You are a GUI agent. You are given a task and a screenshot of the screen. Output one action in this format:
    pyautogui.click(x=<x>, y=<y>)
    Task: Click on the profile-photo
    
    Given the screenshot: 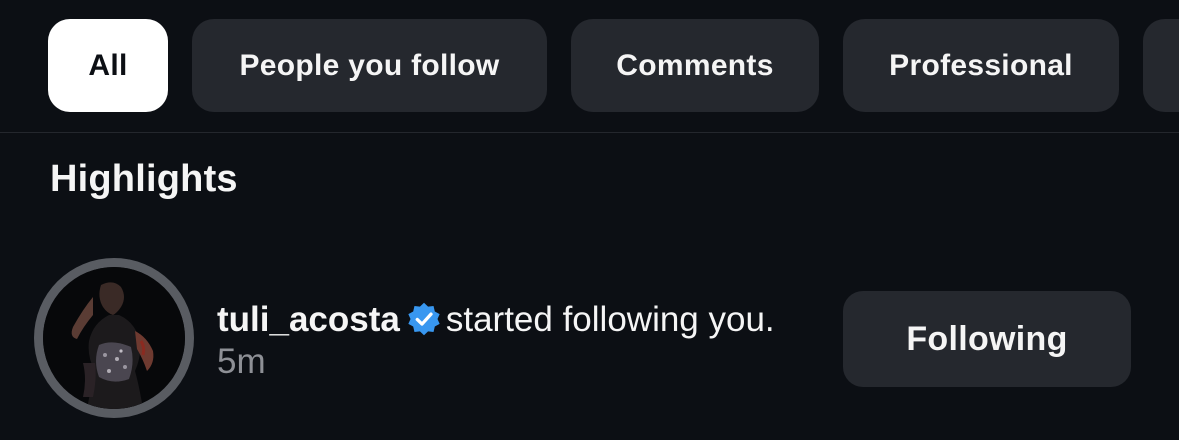 What is the action you would take?
    pyautogui.click(x=114, y=338)
    